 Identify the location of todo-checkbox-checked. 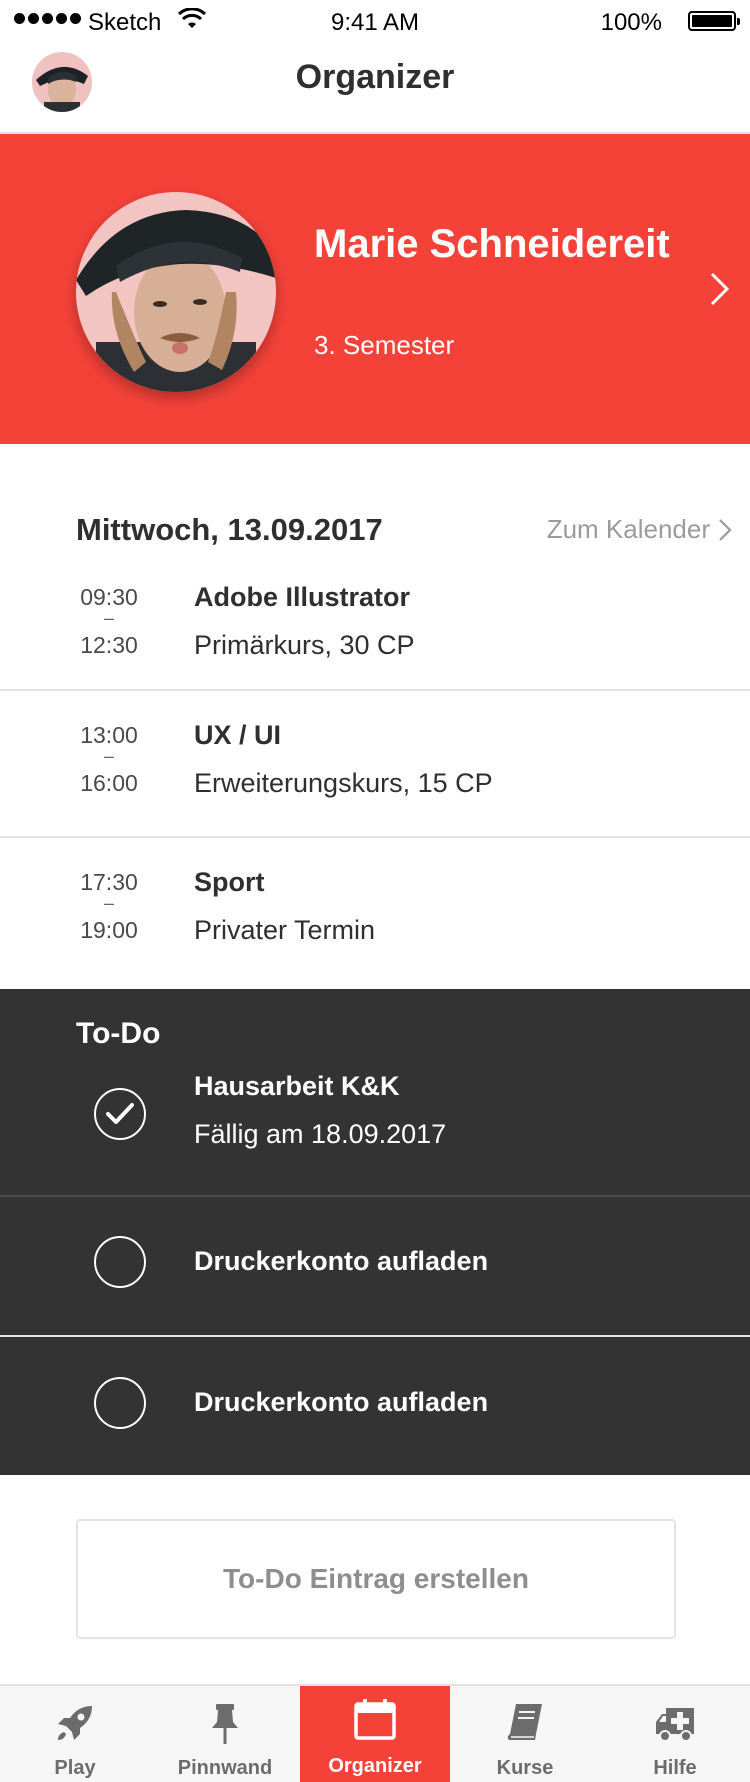
(120, 1114).